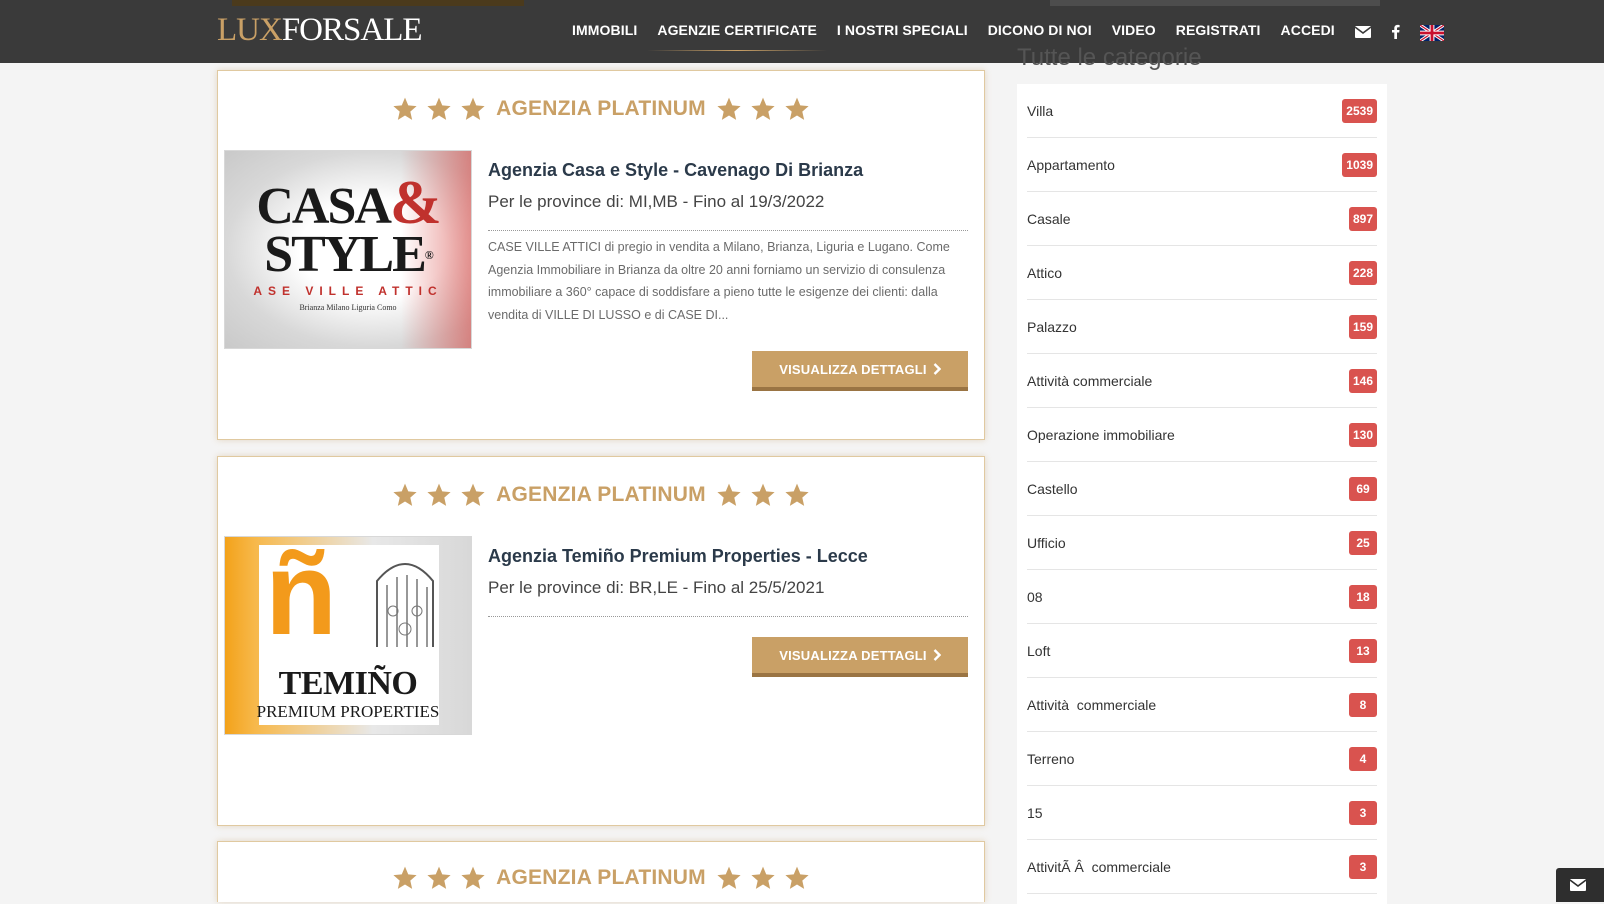  What do you see at coordinates (250, 30) in the screenshot?
I see `logo-lux: LUX` at bounding box center [250, 30].